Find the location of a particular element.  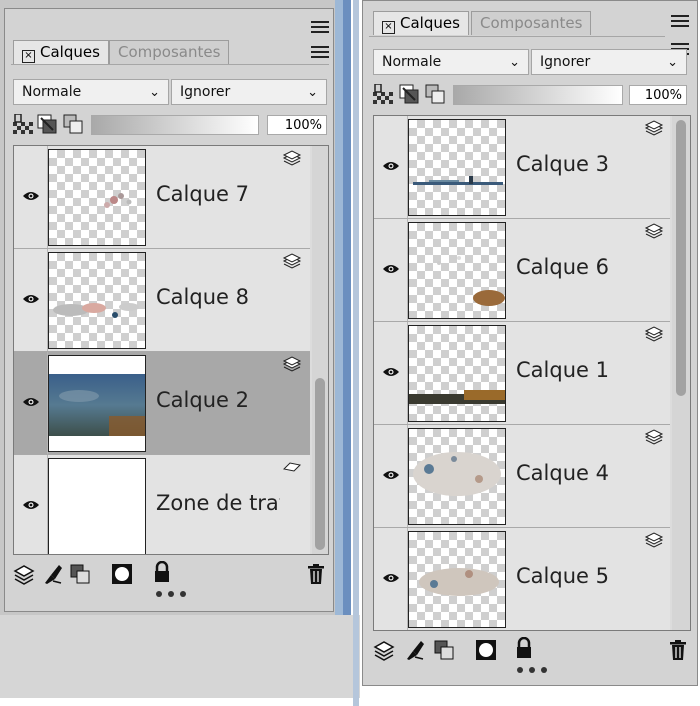

layer-name: Calque 7 is located at coordinates (202, 194).